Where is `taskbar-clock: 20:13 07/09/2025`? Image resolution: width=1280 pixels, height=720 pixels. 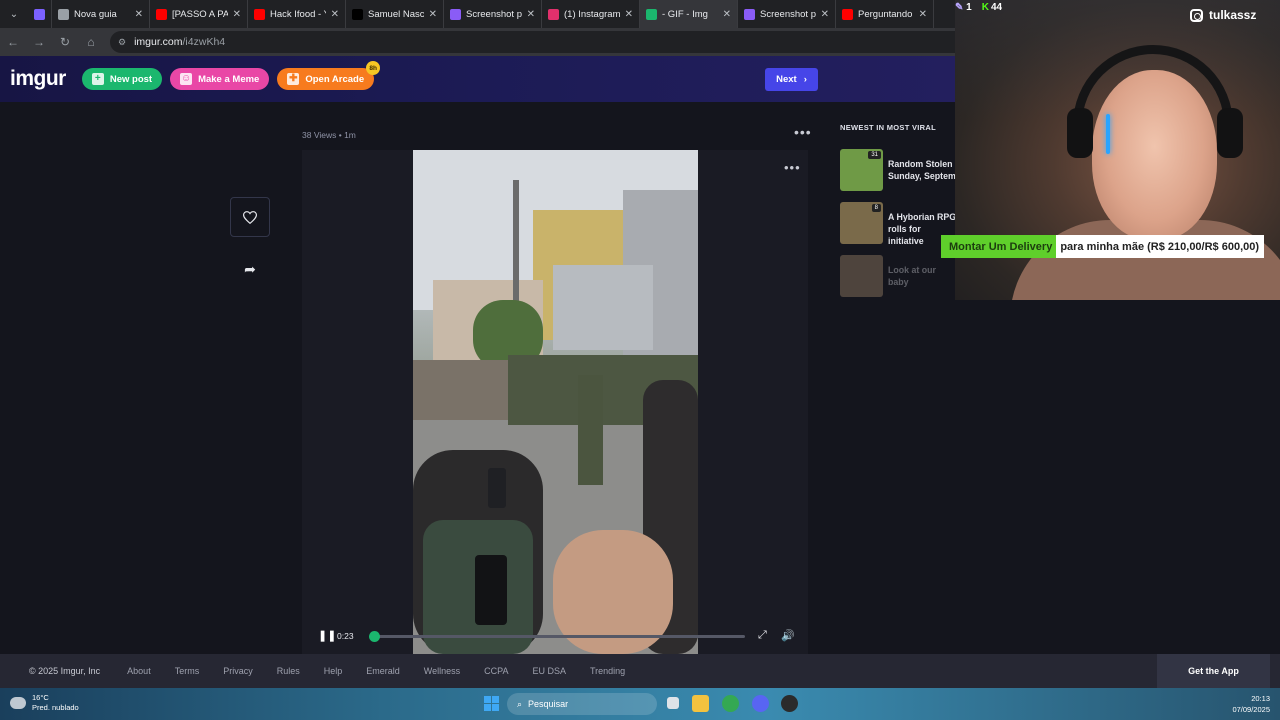 taskbar-clock: 20:13 07/09/2025 is located at coordinates (1246, 704).